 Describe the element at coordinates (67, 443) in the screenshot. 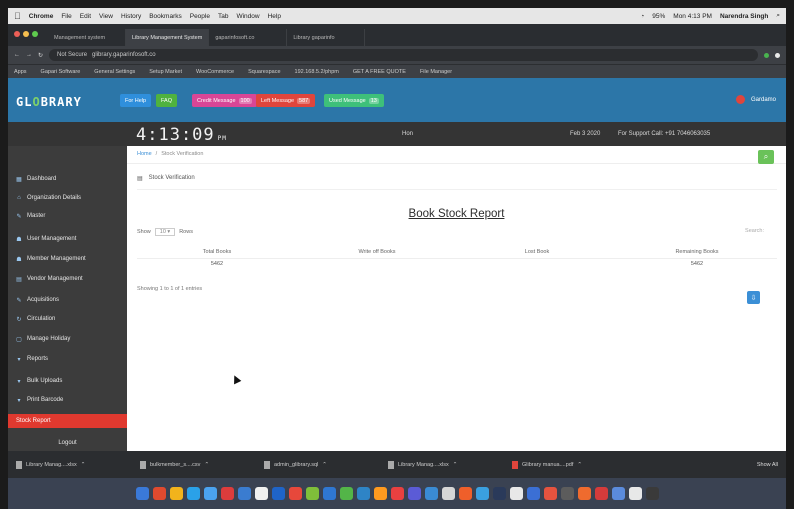

I see `sidebar-item-logout: Logout` at that location.